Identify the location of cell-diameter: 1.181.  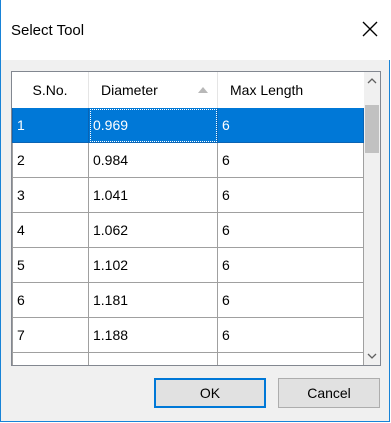
(153, 300).